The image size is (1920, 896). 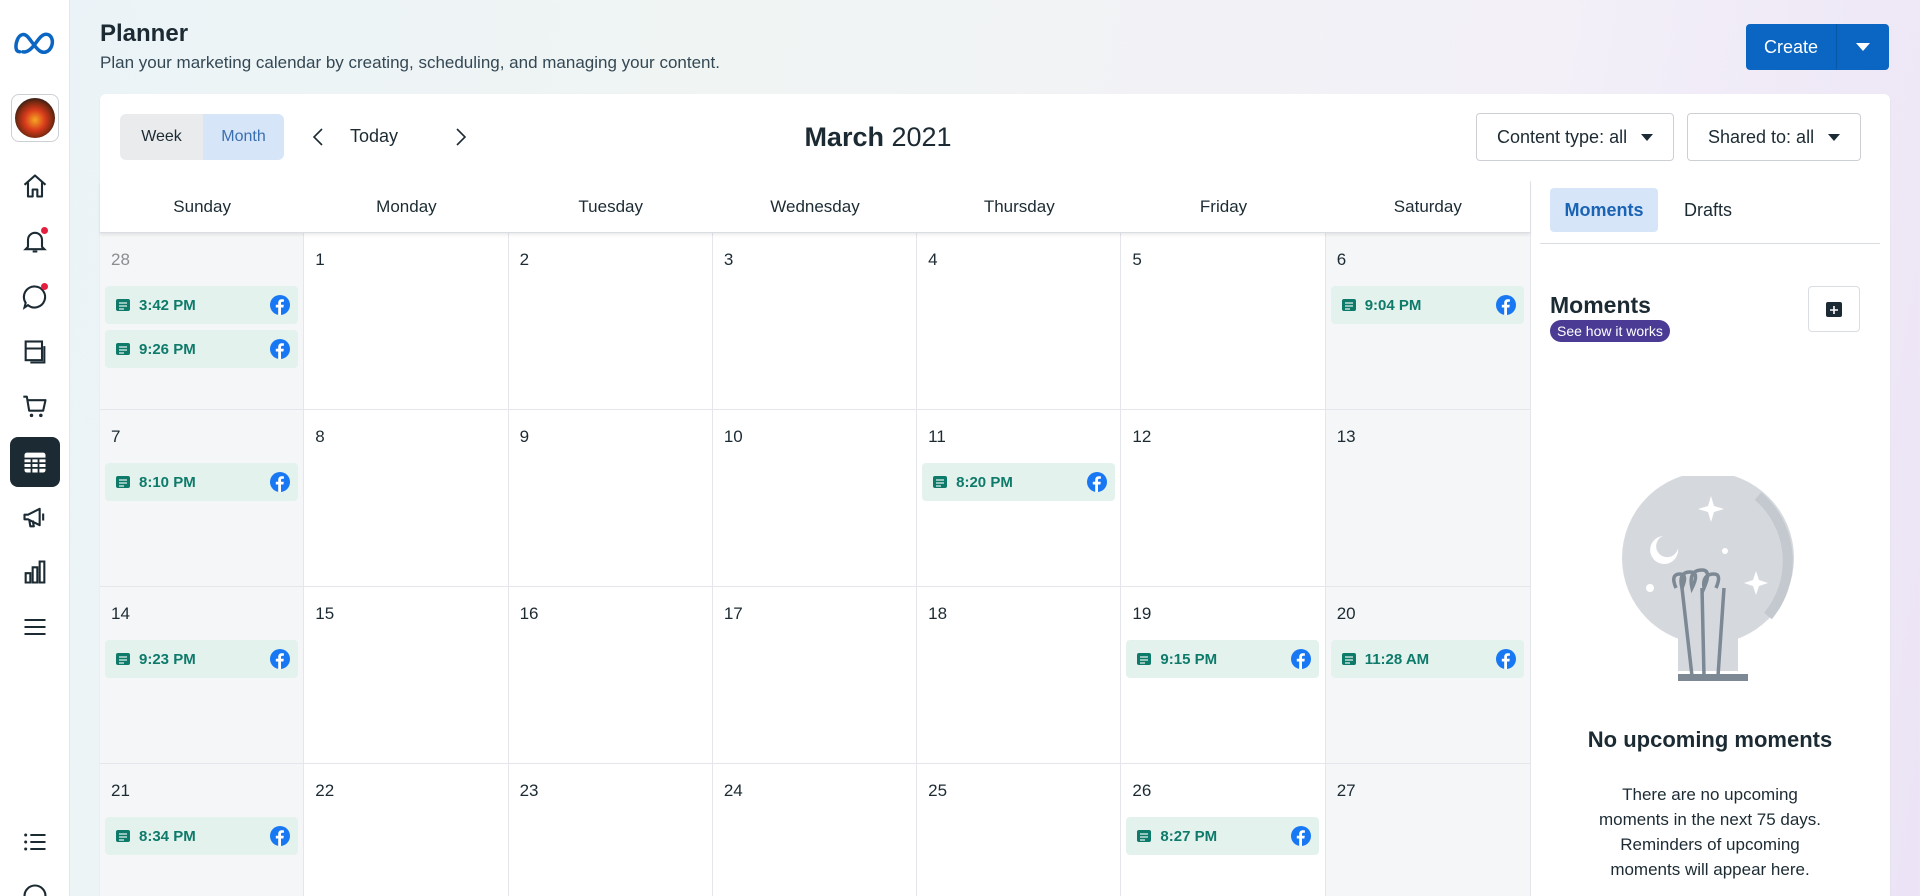 What do you see at coordinates (610, 321) in the screenshot?
I see `calendar-day-cell: 2` at bounding box center [610, 321].